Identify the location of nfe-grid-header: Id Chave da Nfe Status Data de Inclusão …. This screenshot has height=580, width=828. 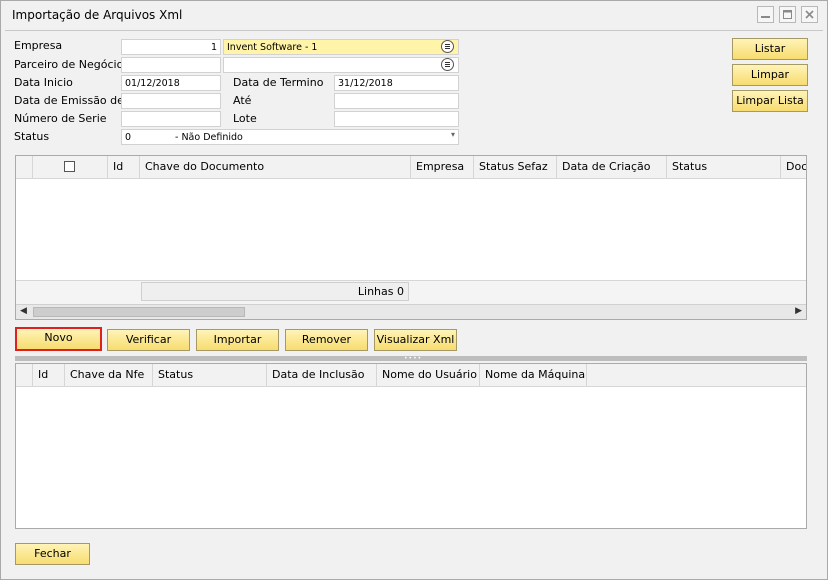
(411, 375).